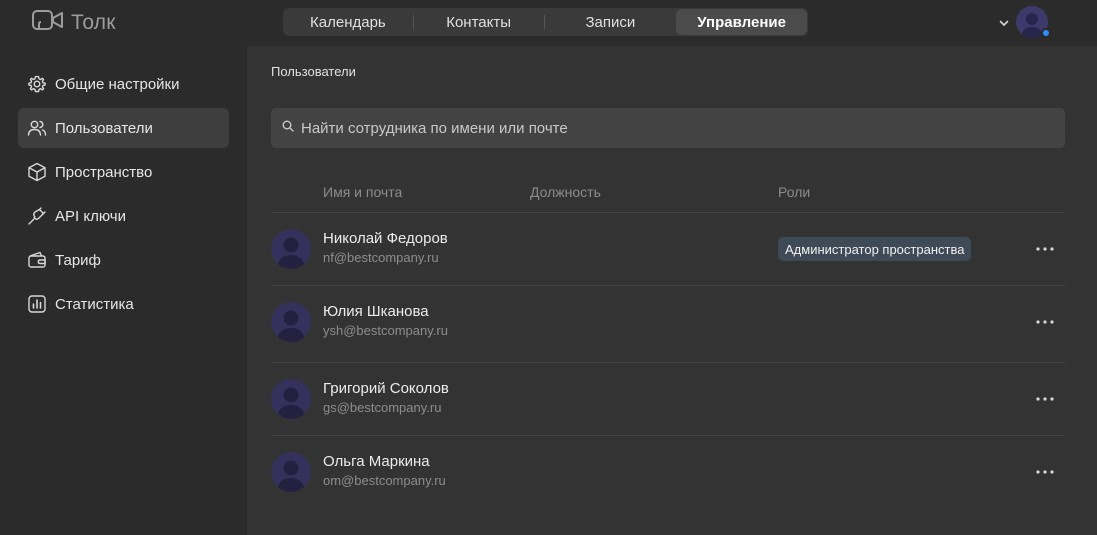  I want to click on column-header-position: Должность, so click(565, 192).